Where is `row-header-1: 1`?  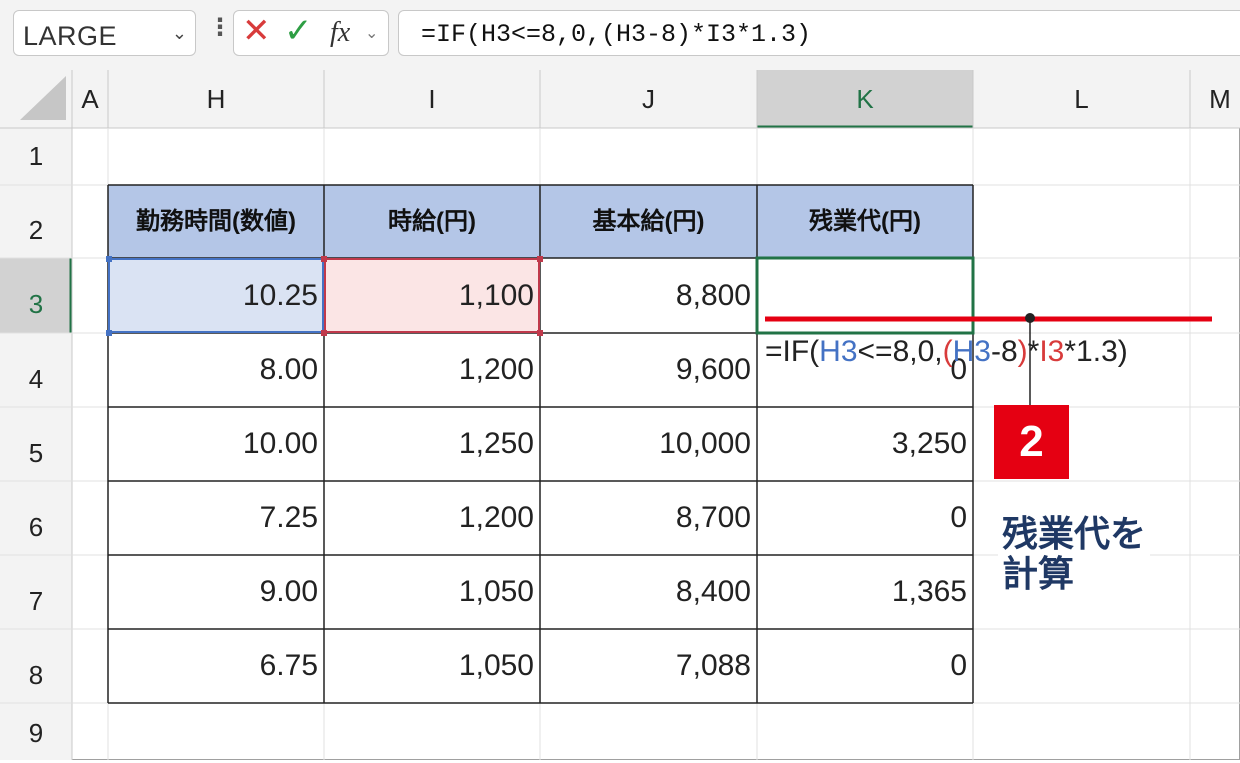 row-header-1: 1 is located at coordinates (36, 156).